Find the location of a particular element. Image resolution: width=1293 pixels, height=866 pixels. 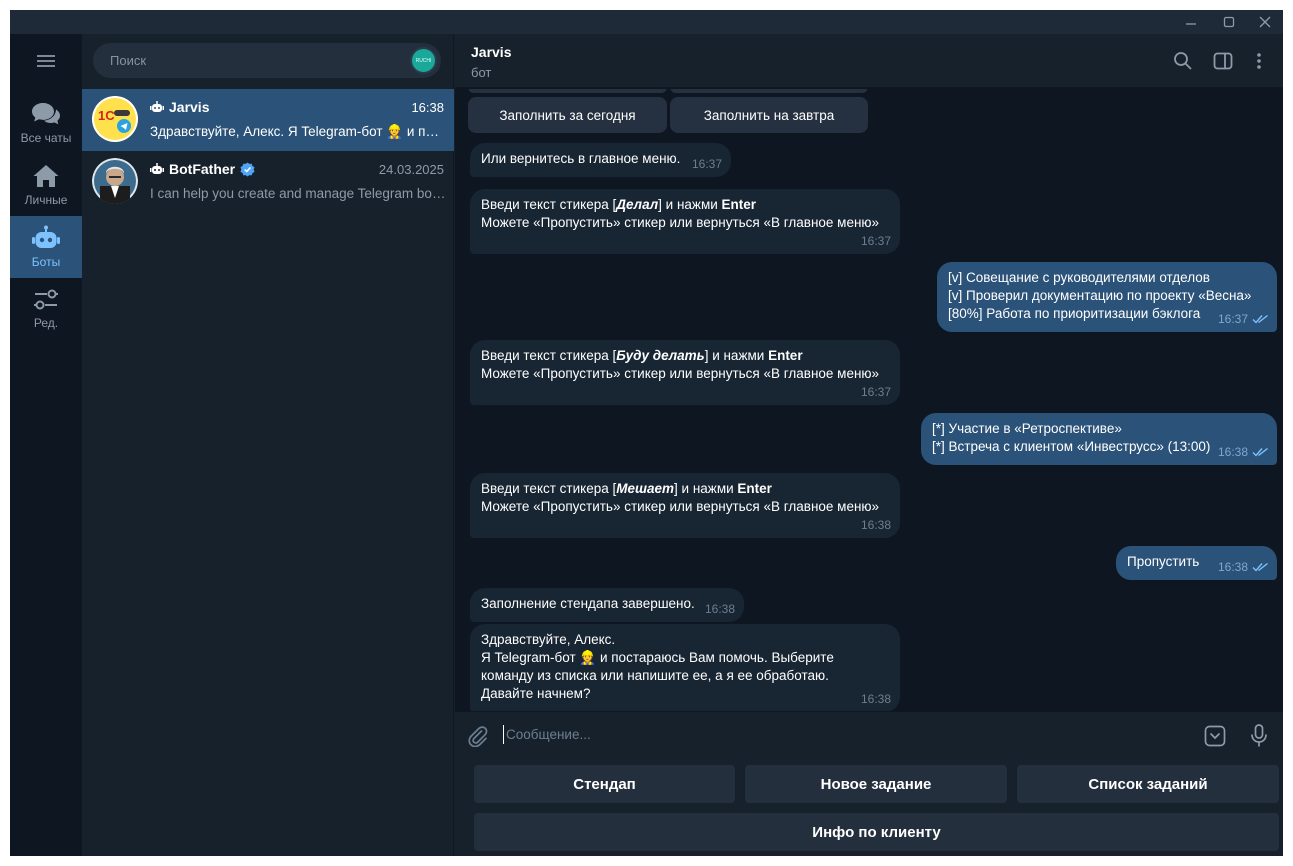

chat-name: Jarvis is located at coordinates (179, 107).